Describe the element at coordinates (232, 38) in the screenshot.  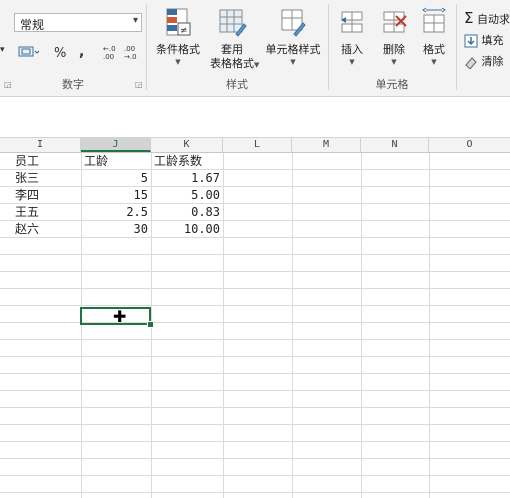
I see `format-as-table-button: 套用 表格格式` at that location.